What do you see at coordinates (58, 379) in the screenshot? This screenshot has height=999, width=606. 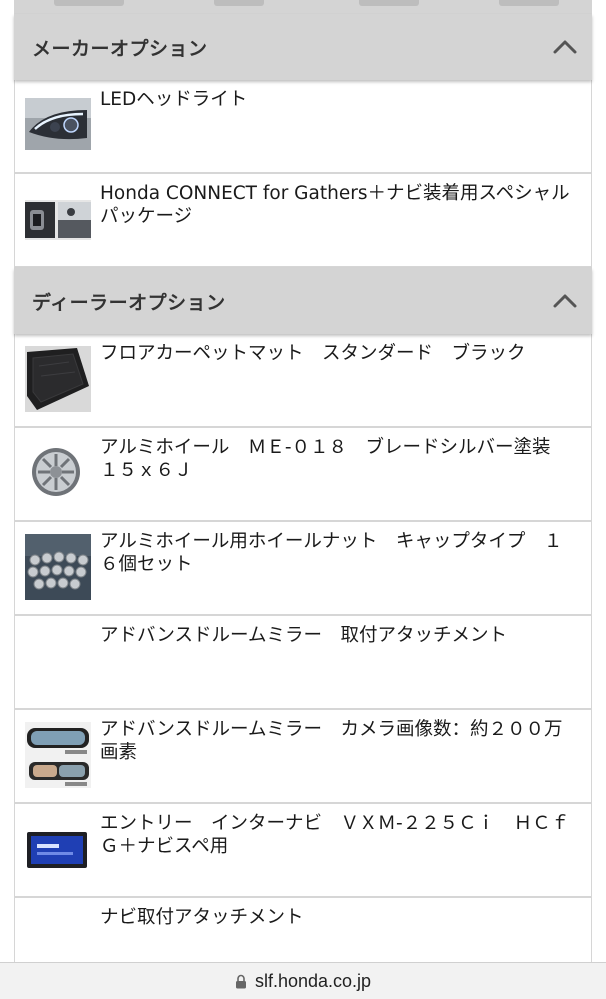 I see `floor-mat-thumbnail` at bounding box center [58, 379].